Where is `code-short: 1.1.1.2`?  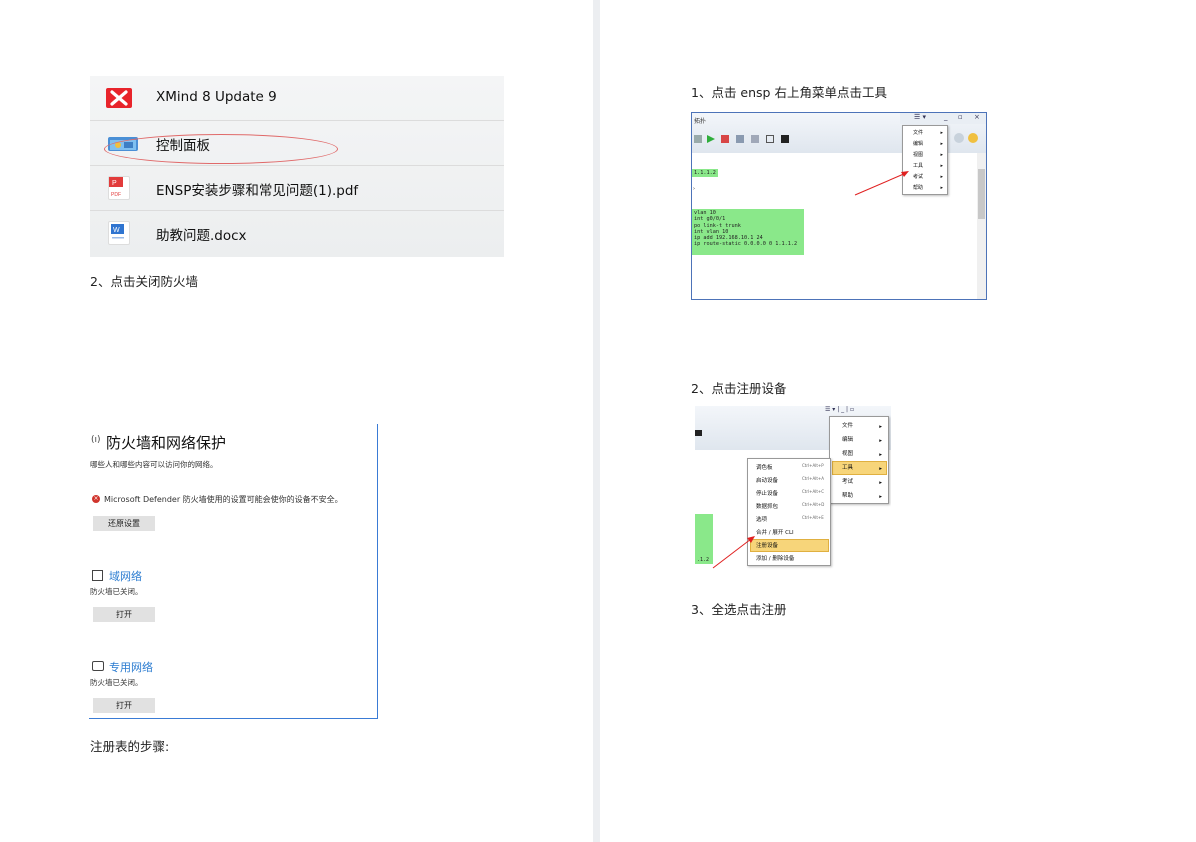 code-short: 1.1.1.2 is located at coordinates (705, 173).